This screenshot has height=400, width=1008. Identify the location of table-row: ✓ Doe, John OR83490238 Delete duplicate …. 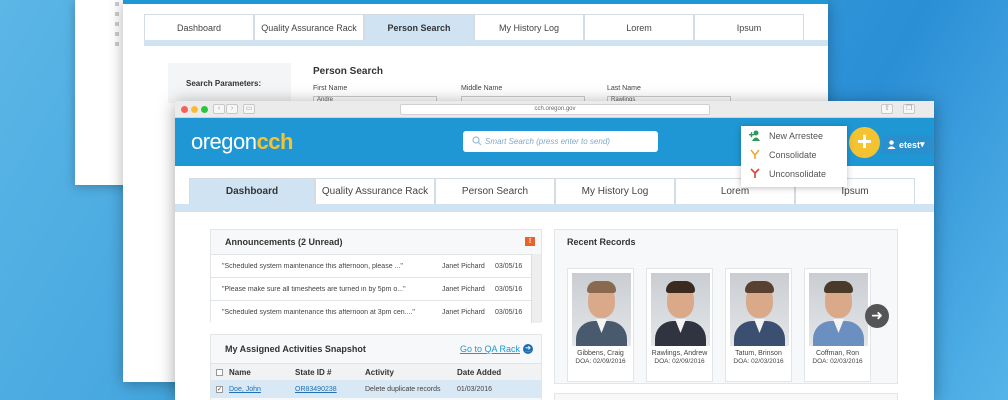
(376, 389).